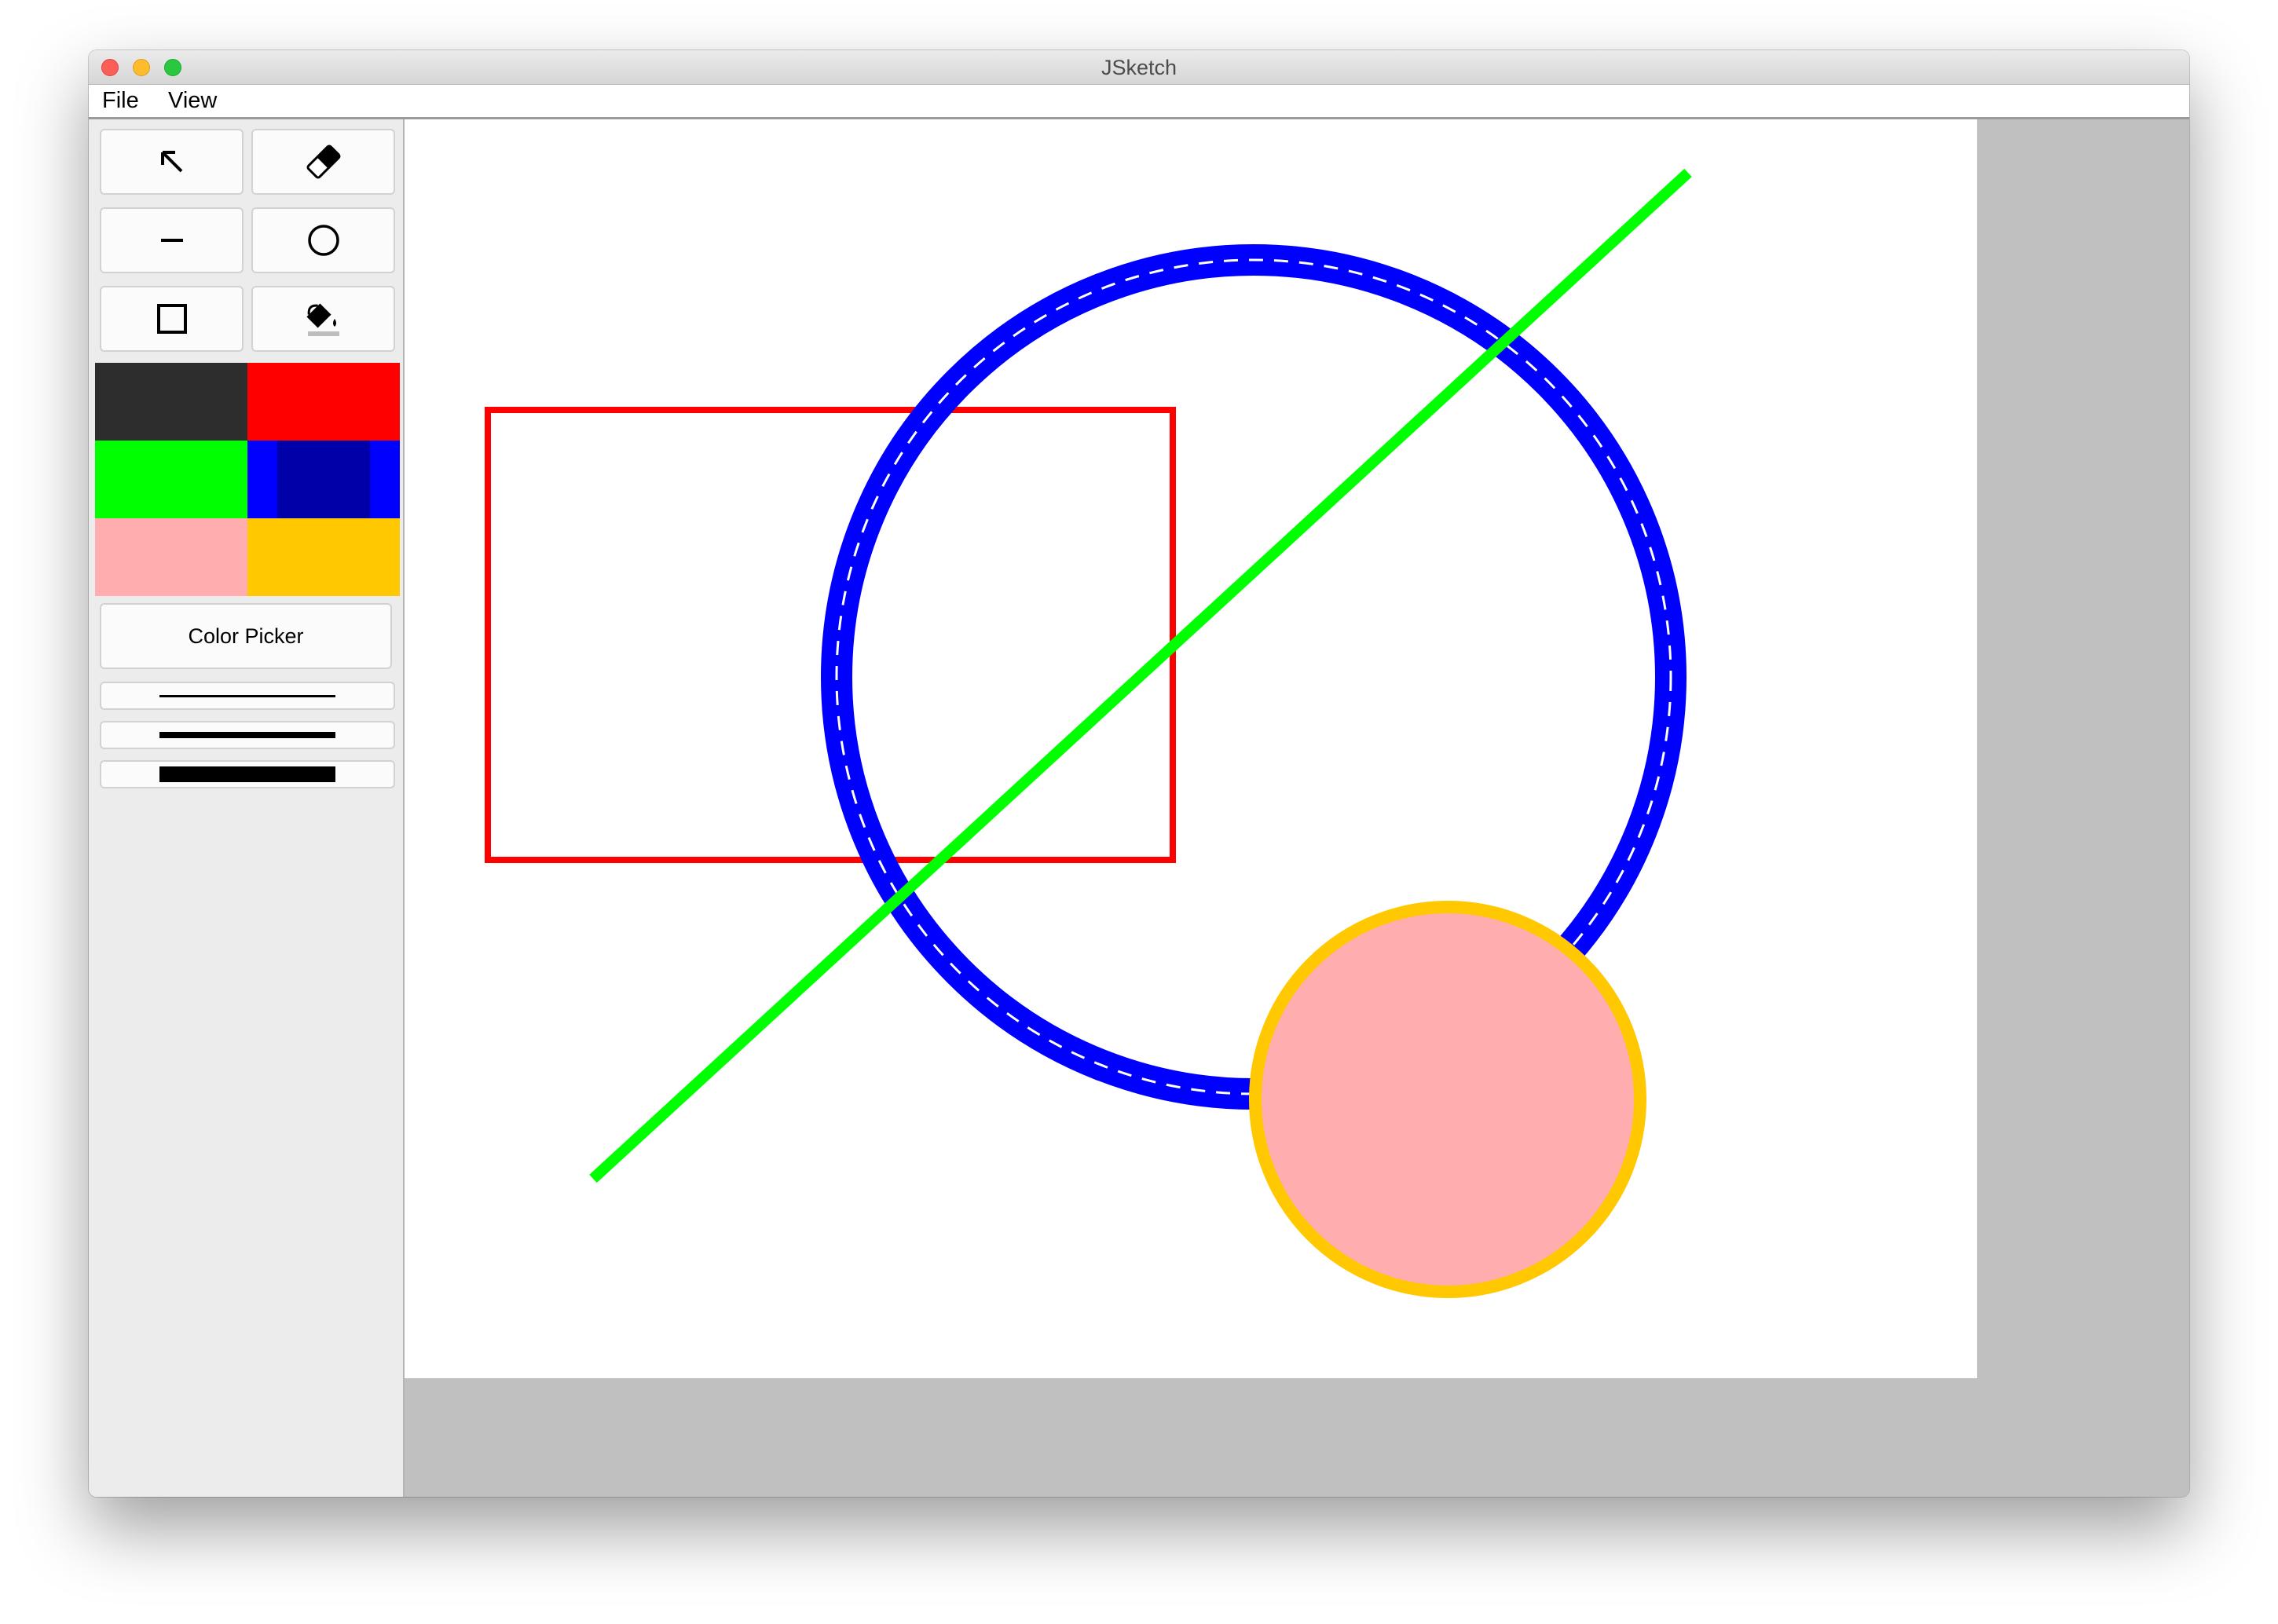 Image resolution: width=2278 pixels, height=1624 pixels. What do you see at coordinates (247, 808) in the screenshot?
I see `tool-panel: Color Picker` at bounding box center [247, 808].